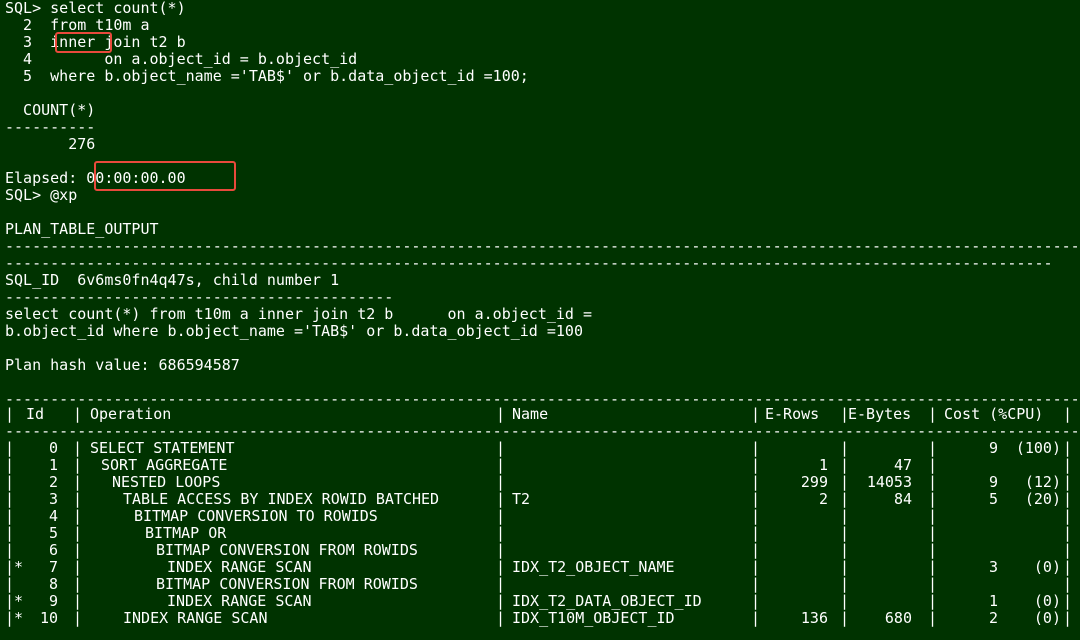  What do you see at coordinates (993, 618) in the screenshot?
I see `plan-cost: 2` at bounding box center [993, 618].